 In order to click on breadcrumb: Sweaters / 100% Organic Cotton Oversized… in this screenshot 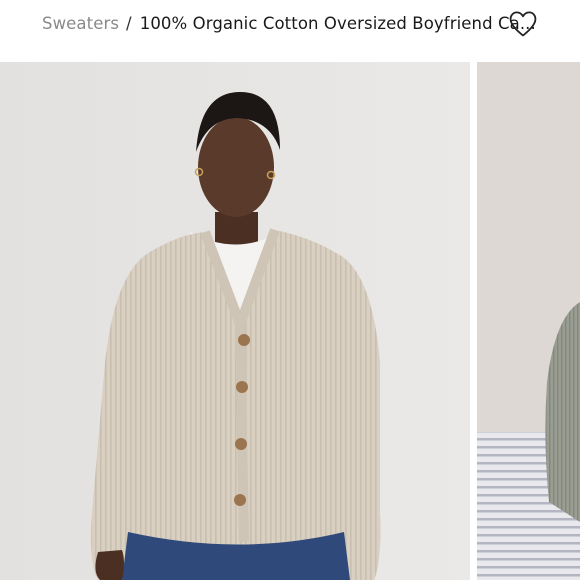, I will do `click(289, 23)`.